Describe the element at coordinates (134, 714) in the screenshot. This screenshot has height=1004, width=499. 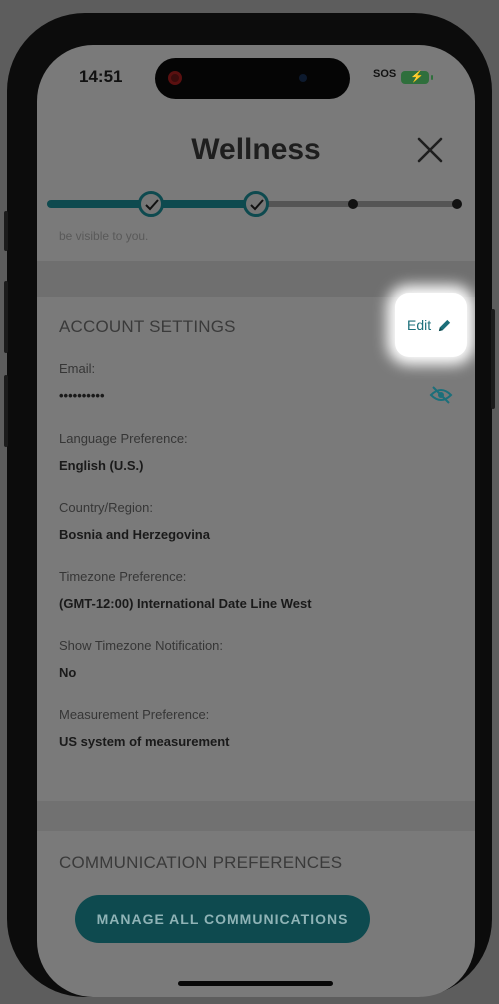
I see `measurement-label: Measurement Preference:` at that location.